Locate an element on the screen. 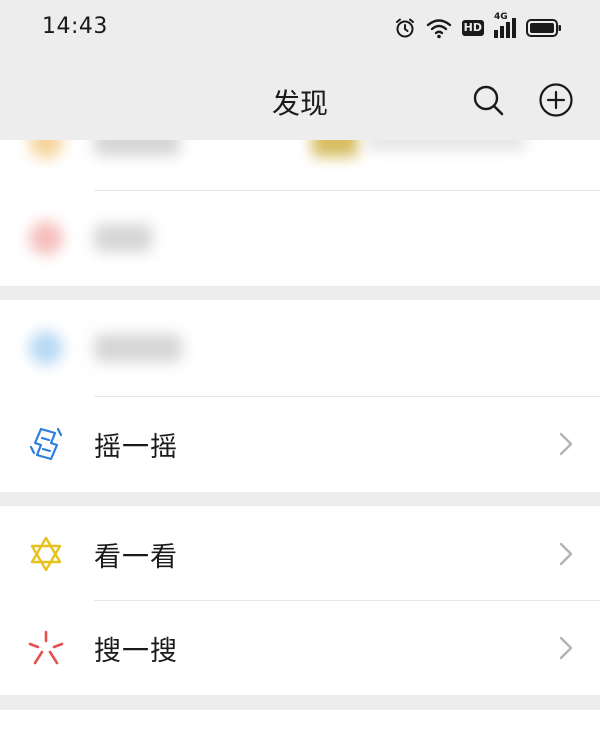  menu-item-label: 搜一搜 is located at coordinates (136, 651).